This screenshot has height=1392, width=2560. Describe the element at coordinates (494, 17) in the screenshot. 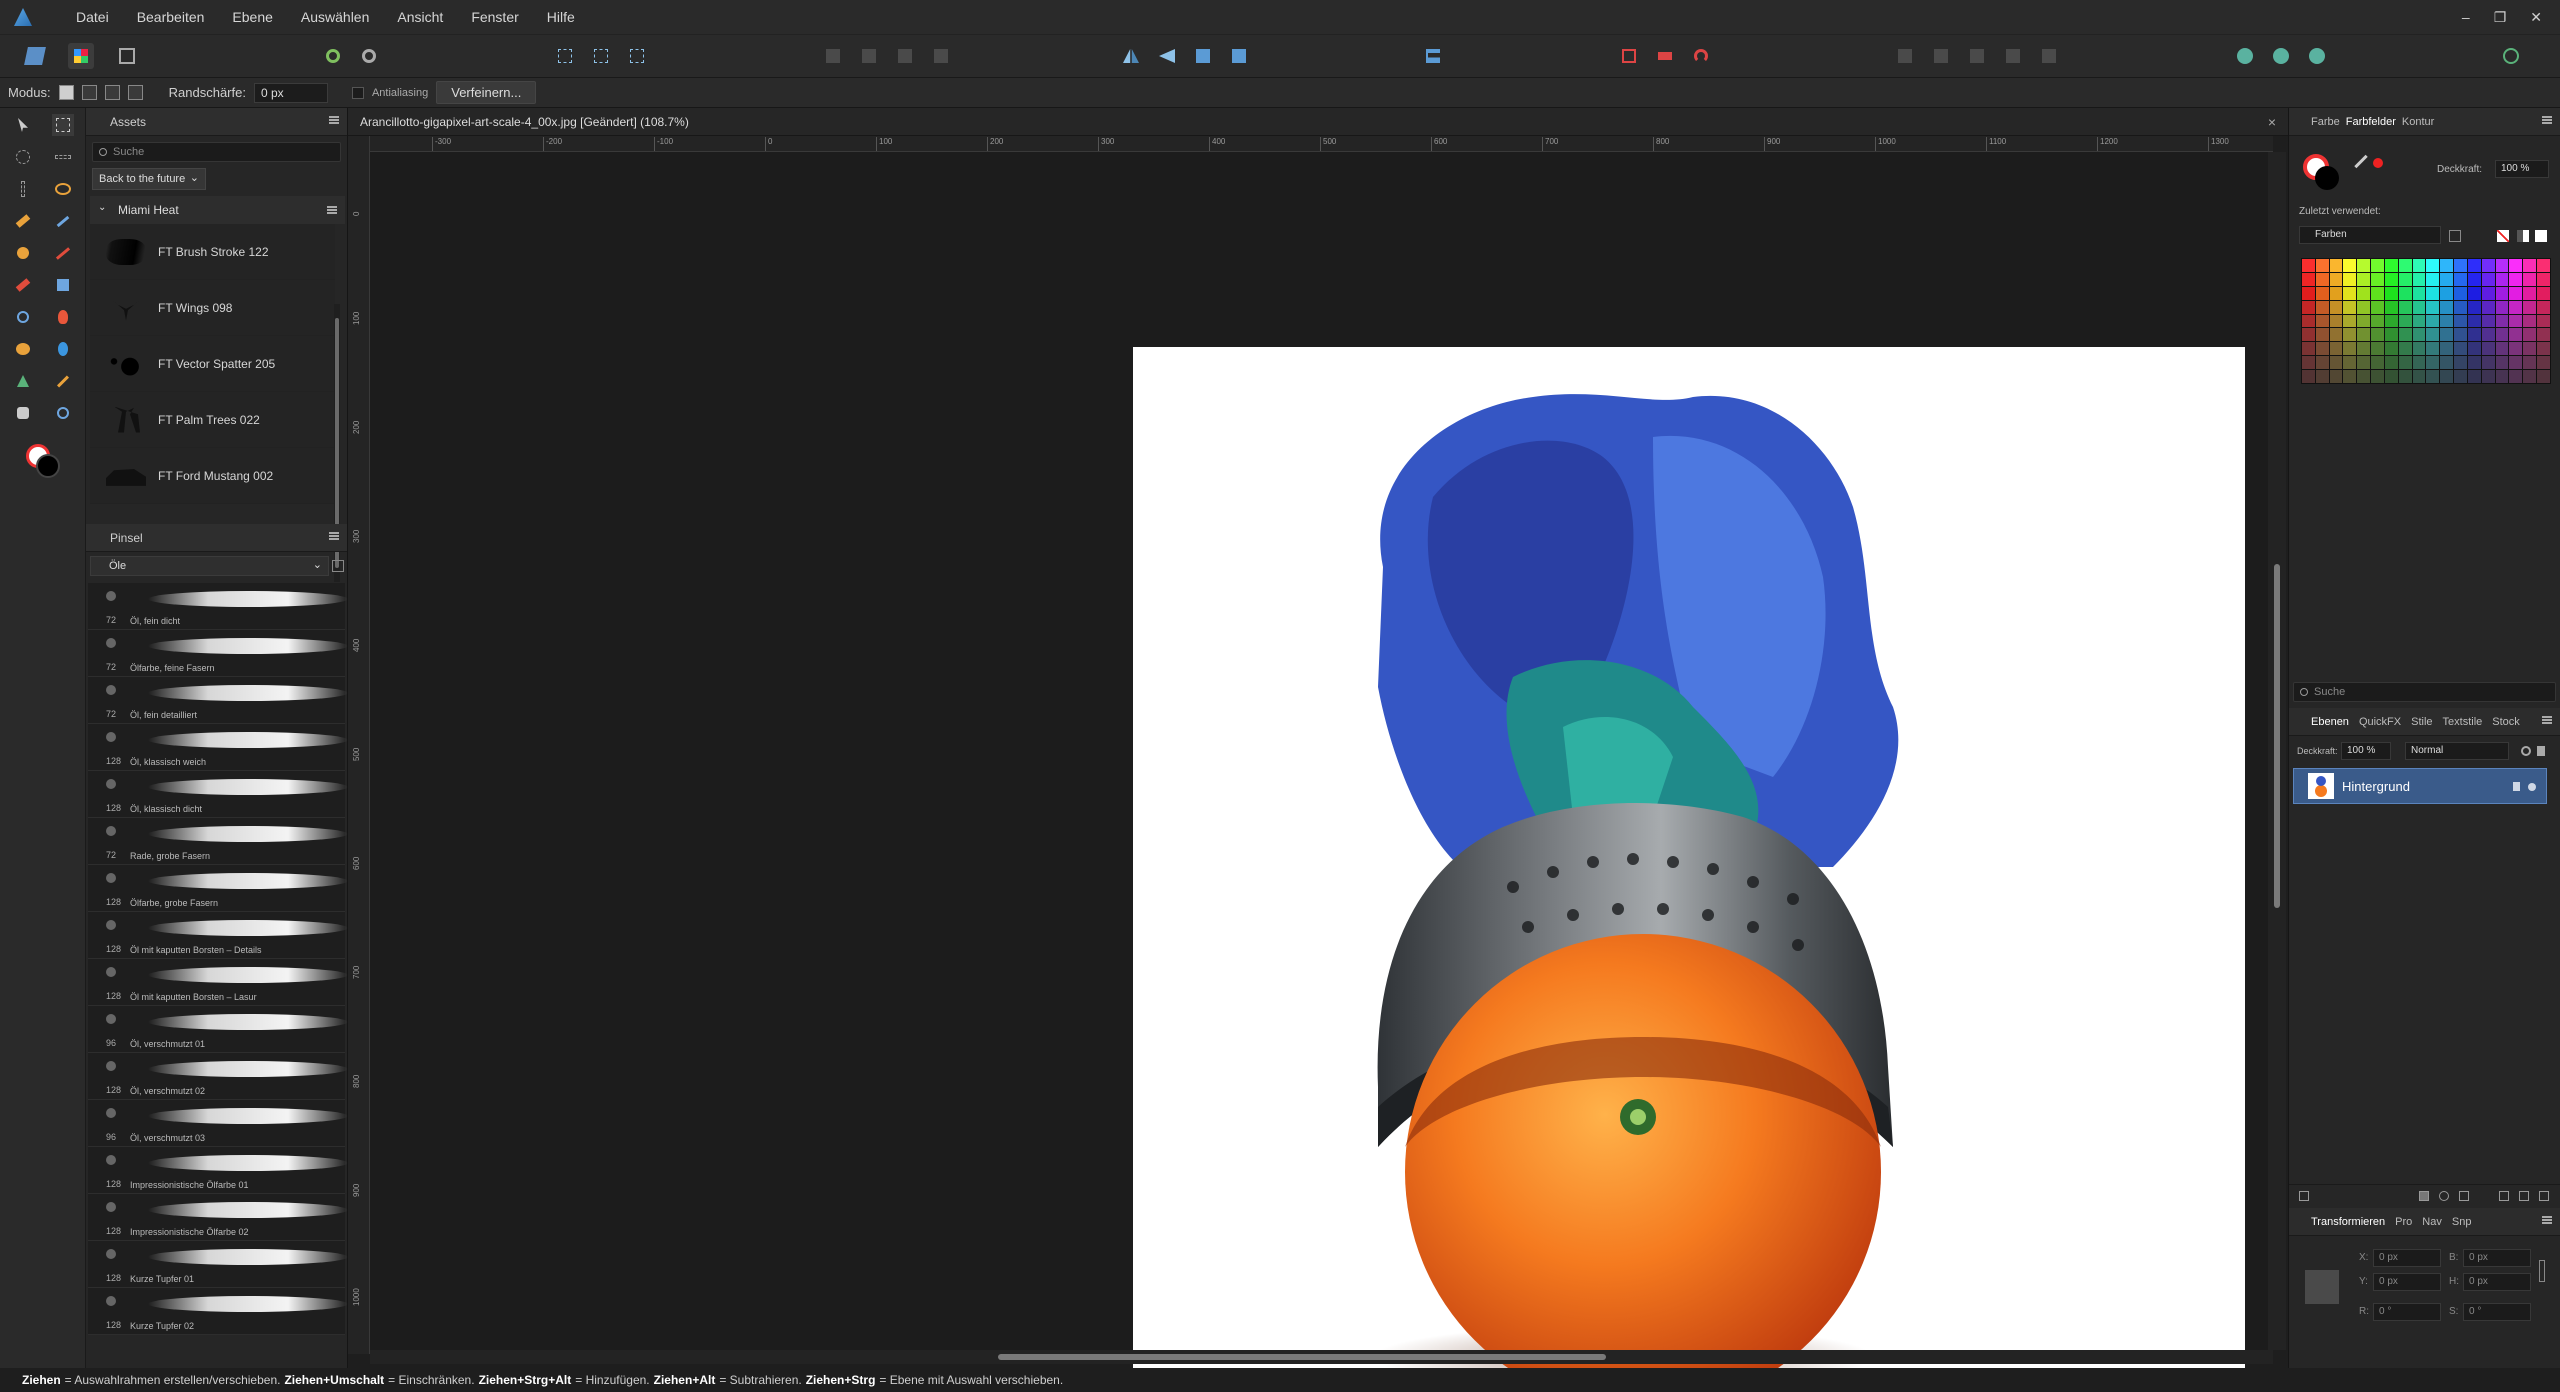

I see `menu-fenster: Fenster` at that location.